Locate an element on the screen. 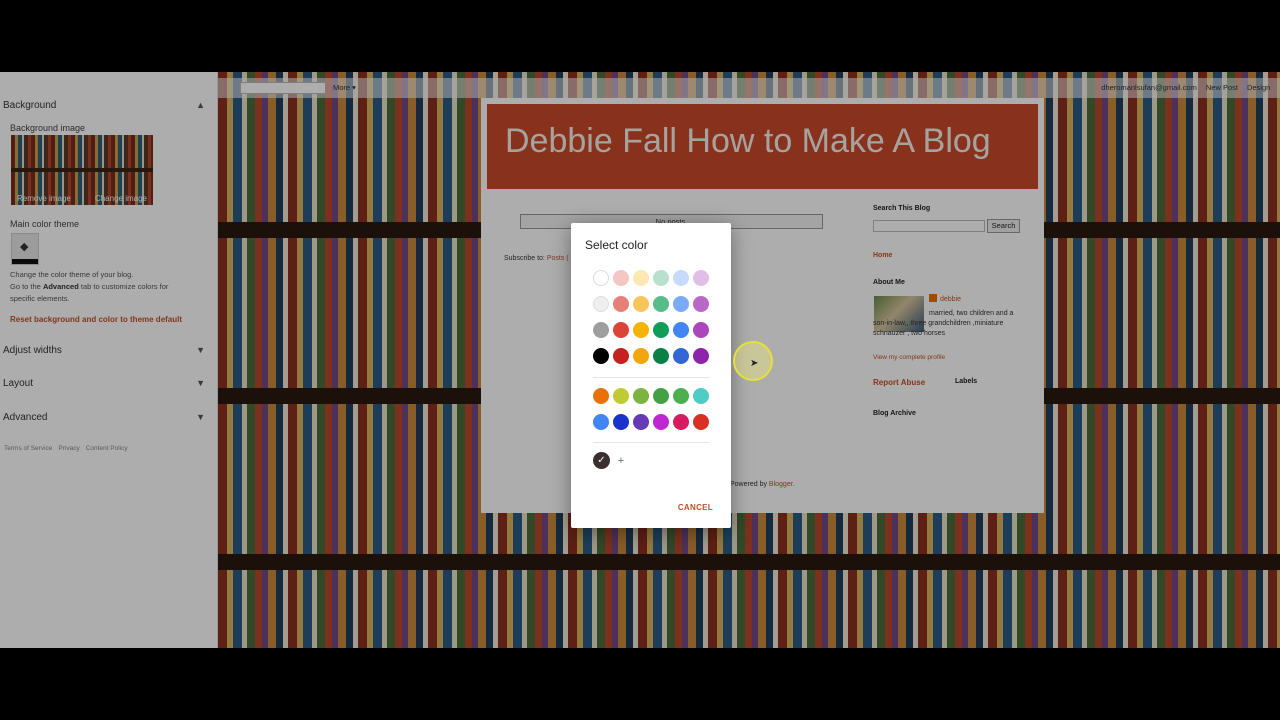  cancel-button: CANCEL is located at coordinates (695, 507).